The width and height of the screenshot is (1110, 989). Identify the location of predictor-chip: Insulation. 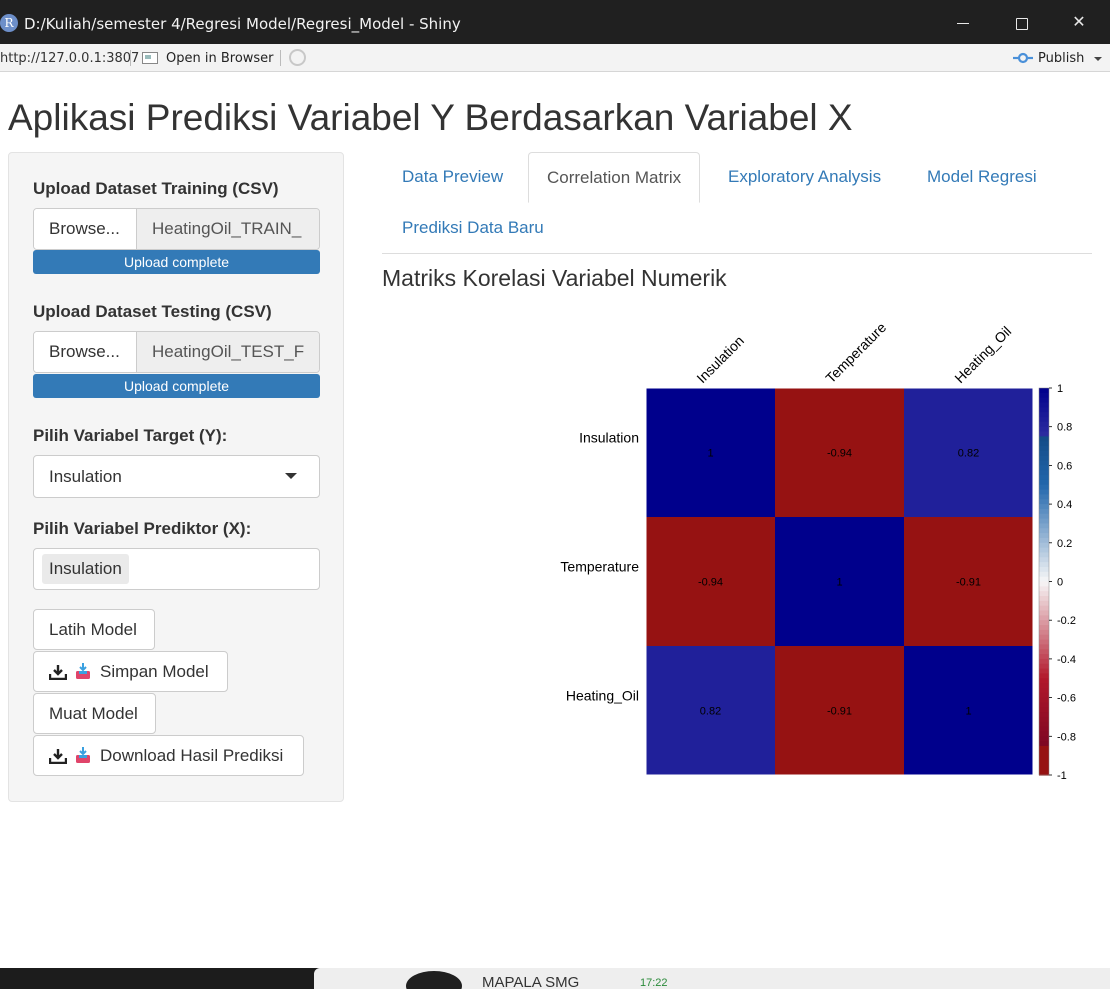
(85, 569).